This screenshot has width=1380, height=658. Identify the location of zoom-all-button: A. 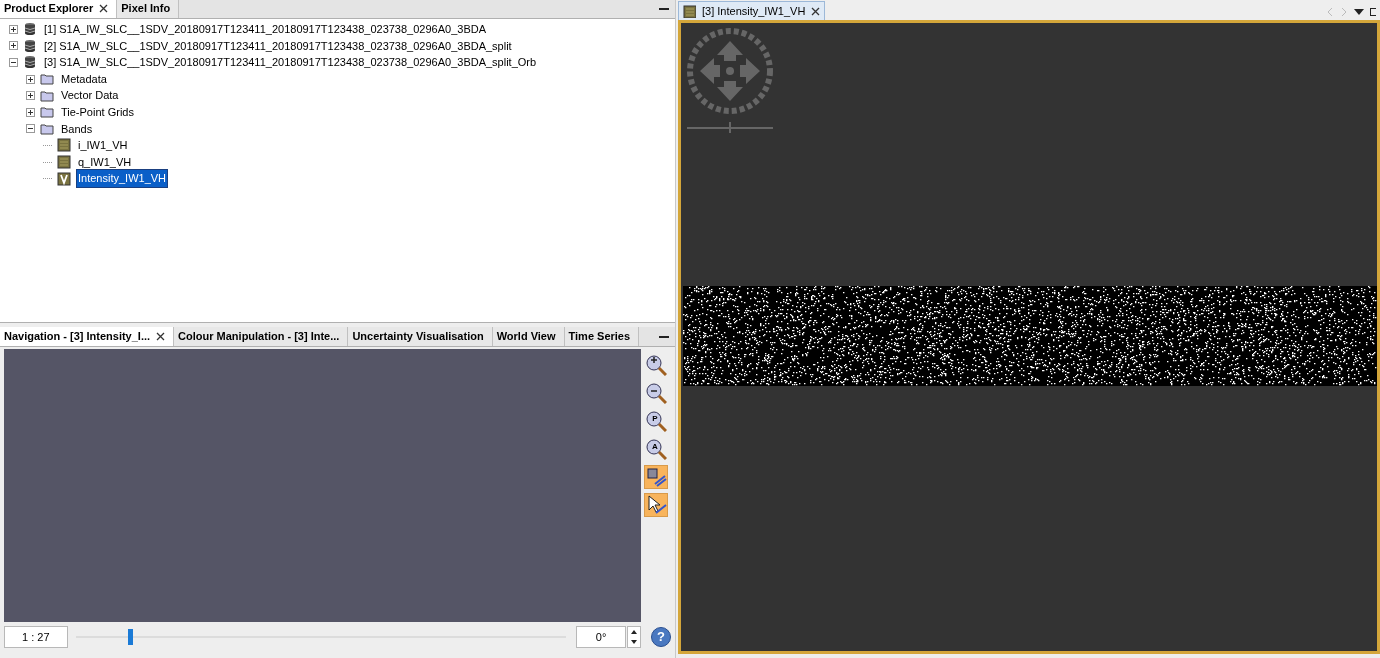
(656, 449).